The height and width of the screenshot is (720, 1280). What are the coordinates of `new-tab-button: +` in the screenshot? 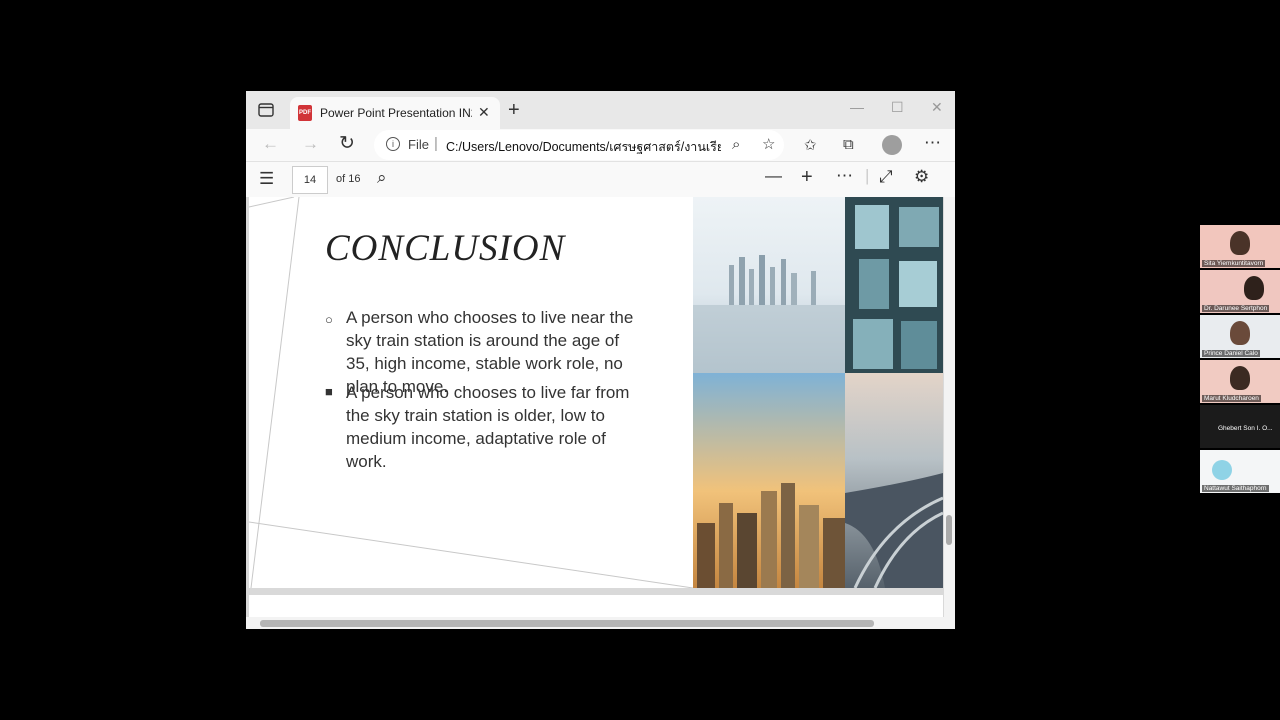 It's located at (514, 110).